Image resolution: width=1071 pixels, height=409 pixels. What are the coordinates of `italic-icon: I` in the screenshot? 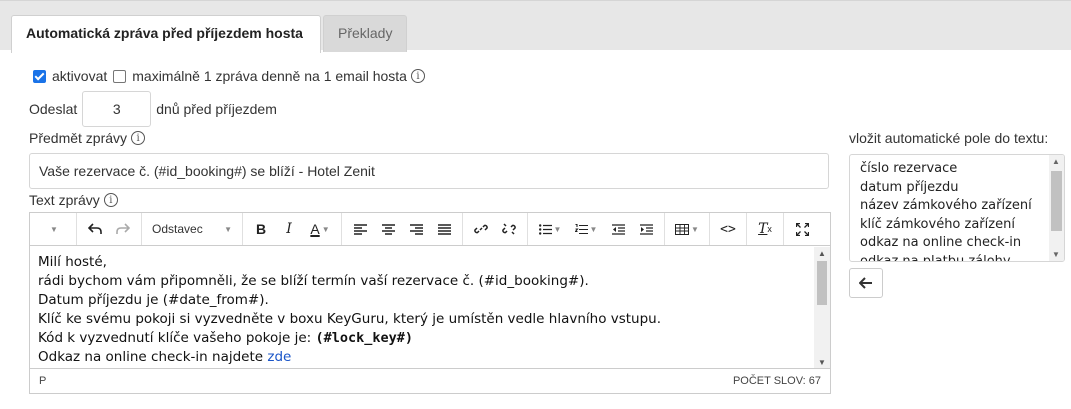 It's located at (289, 229).